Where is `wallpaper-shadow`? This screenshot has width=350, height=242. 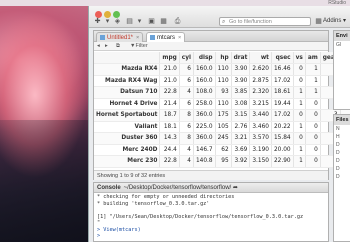 wallpaper-shadow is located at coordinates (45, 181).